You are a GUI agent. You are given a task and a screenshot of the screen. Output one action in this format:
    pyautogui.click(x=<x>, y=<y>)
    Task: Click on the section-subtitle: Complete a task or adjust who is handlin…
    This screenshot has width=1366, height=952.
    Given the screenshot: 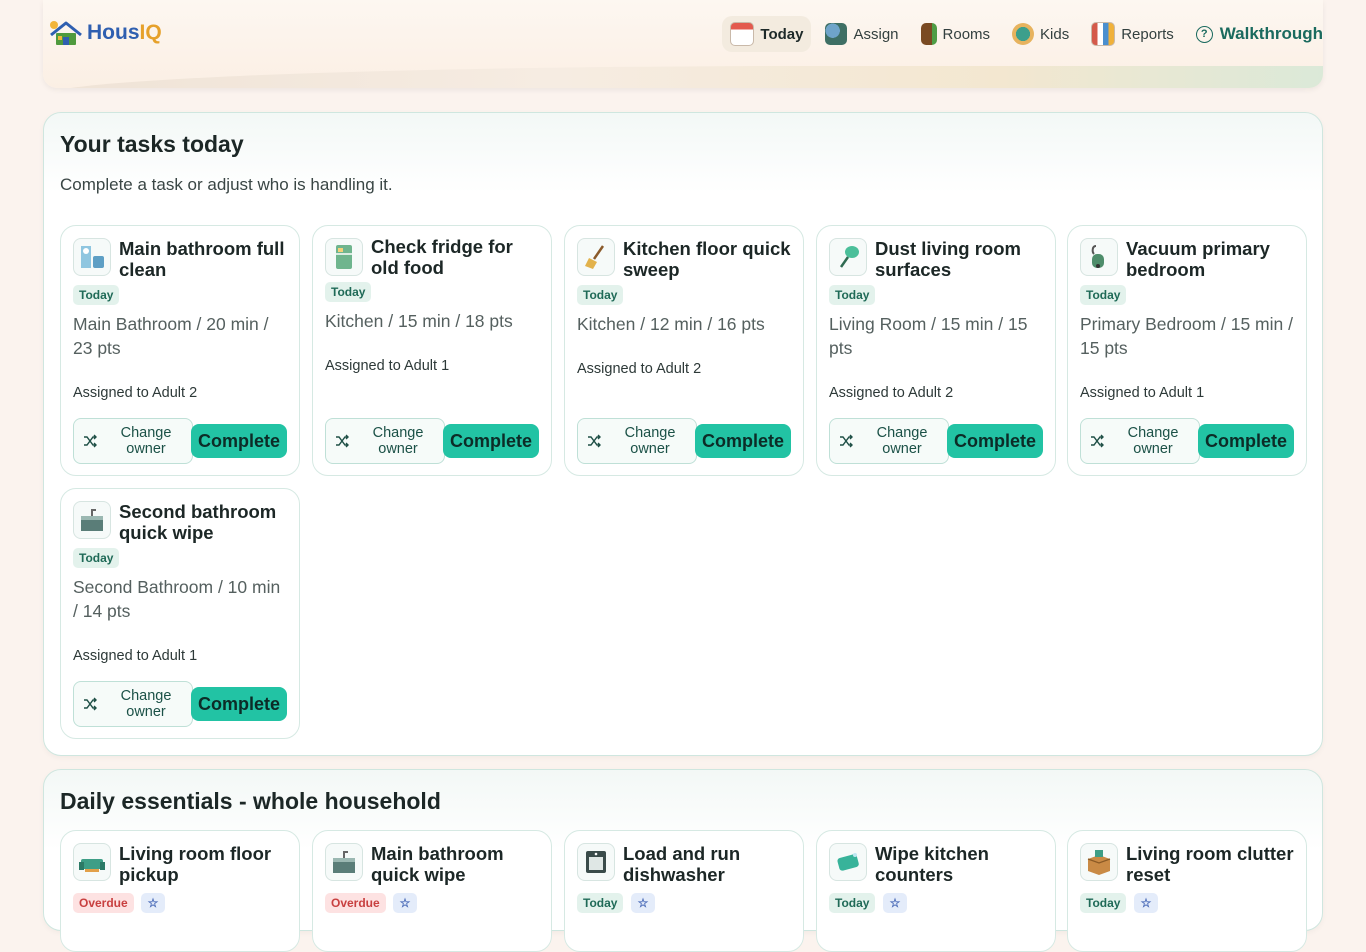 What is the action you would take?
    pyautogui.click(x=226, y=184)
    